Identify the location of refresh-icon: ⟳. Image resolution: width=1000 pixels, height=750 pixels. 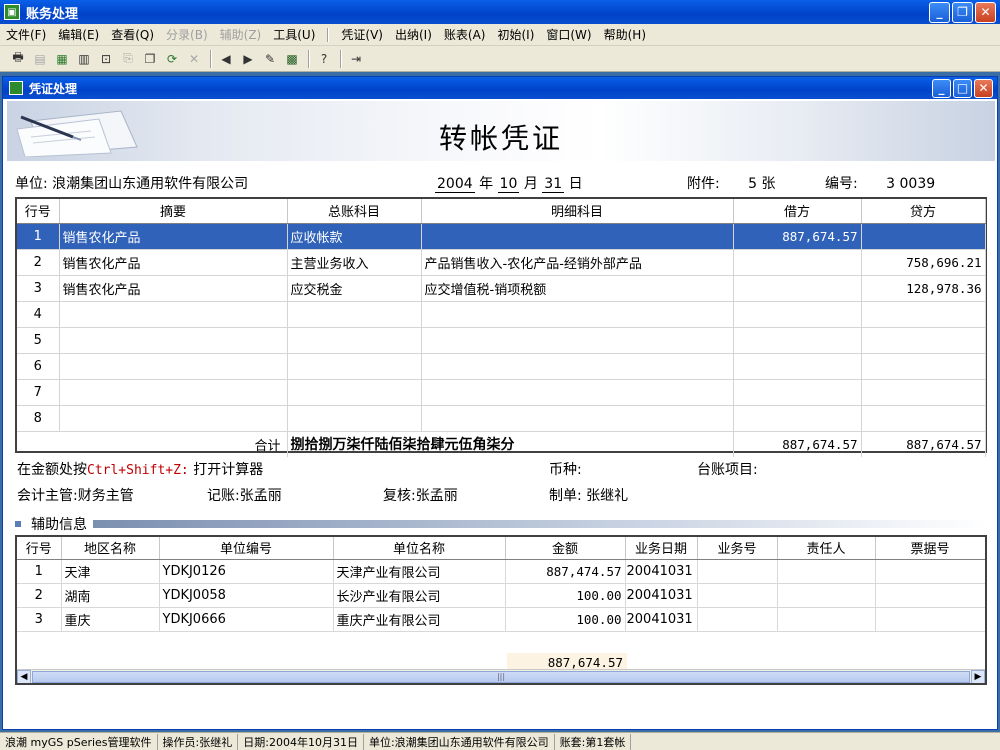
(172, 59).